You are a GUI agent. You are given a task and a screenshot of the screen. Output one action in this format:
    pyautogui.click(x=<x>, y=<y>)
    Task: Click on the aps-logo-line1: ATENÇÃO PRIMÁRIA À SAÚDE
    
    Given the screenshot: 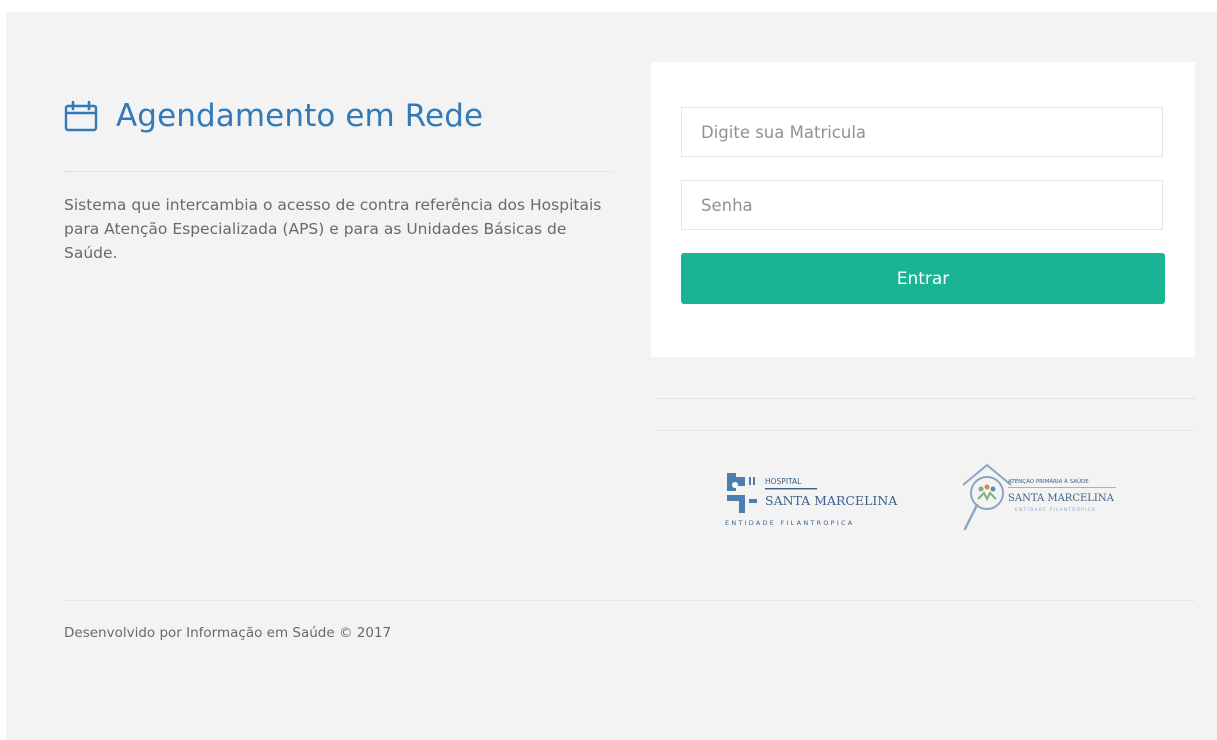 What is the action you would take?
    pyautogui.click(x=1048, y=481)
    